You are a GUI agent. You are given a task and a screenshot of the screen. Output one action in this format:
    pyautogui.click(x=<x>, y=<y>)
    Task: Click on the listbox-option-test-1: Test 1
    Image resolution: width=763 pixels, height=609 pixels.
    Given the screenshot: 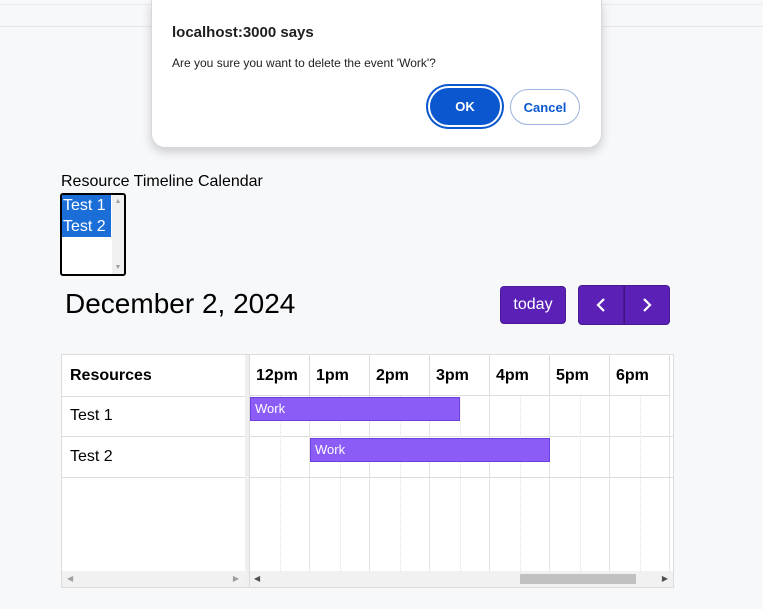 What is the action you would take?
    pyautogui.click(x=86, y=205)
    